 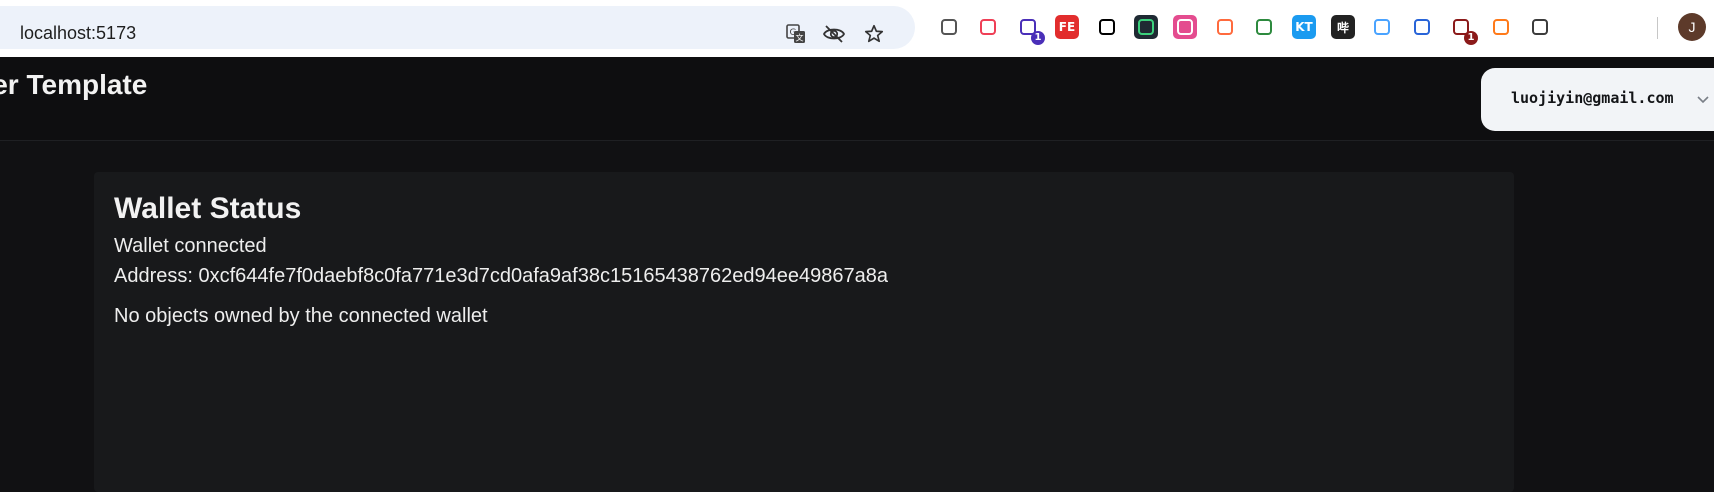 I want to click on account-button: luojiyin@gmail.com, so click(x=1597, y=99).